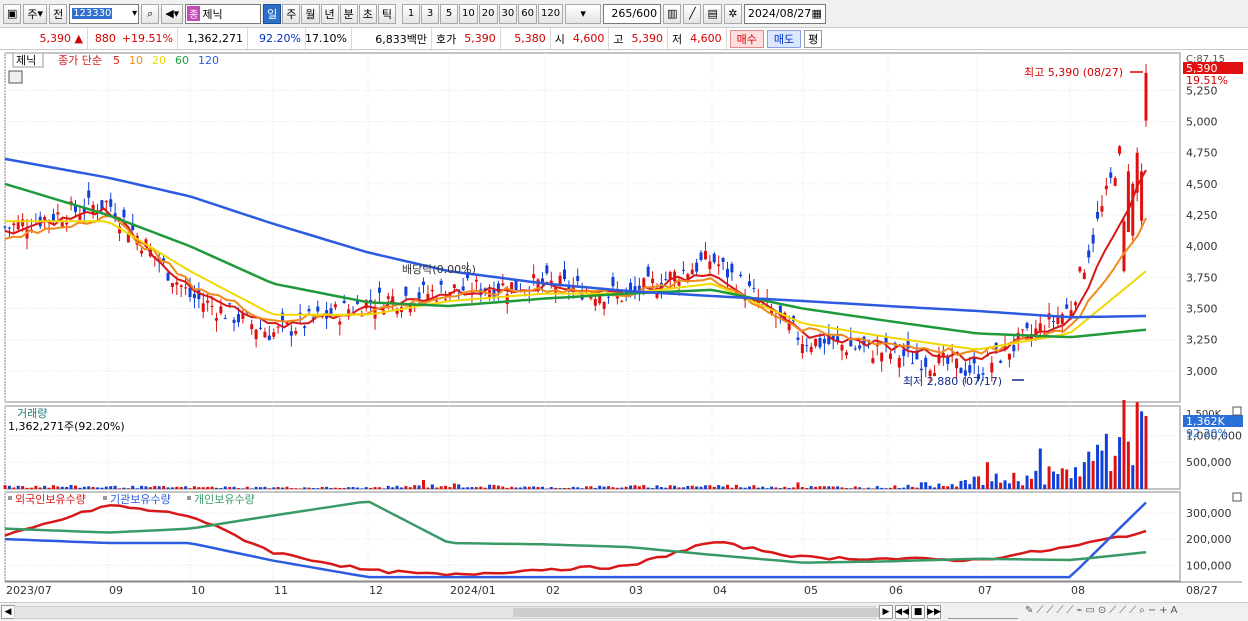 The height and width of the screenshot is (621, 1248). What do you see at coordinates (918, 612) in the screenshot?
I see `stop-icon: ■` at bounding box center [918, 612].